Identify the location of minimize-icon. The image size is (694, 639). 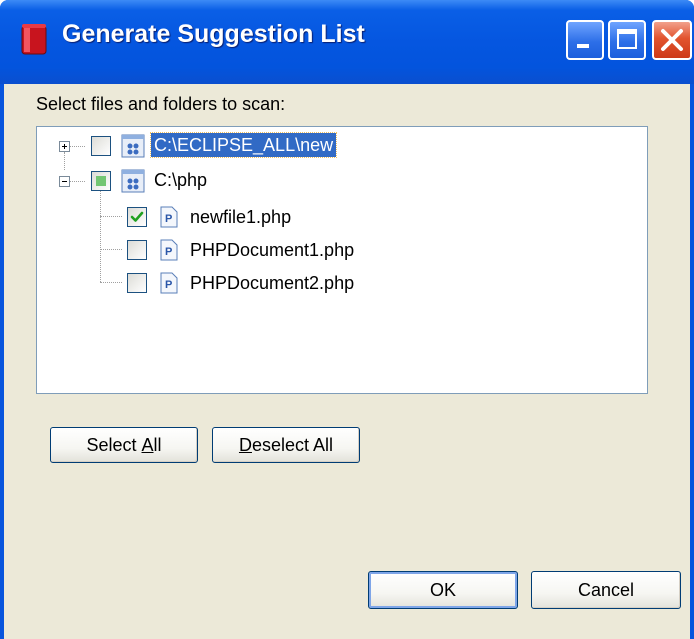
(583, 46).